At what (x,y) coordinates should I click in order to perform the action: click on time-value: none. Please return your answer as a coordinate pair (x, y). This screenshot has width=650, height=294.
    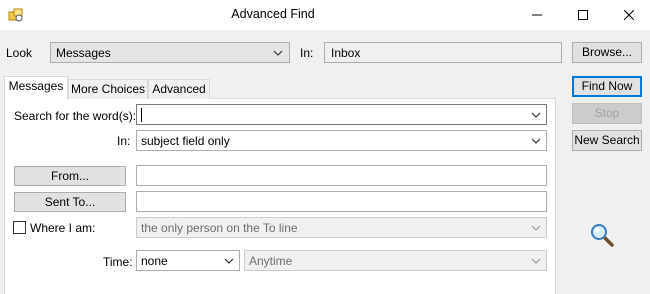
    Looking at the image, I should click on (154, 261).